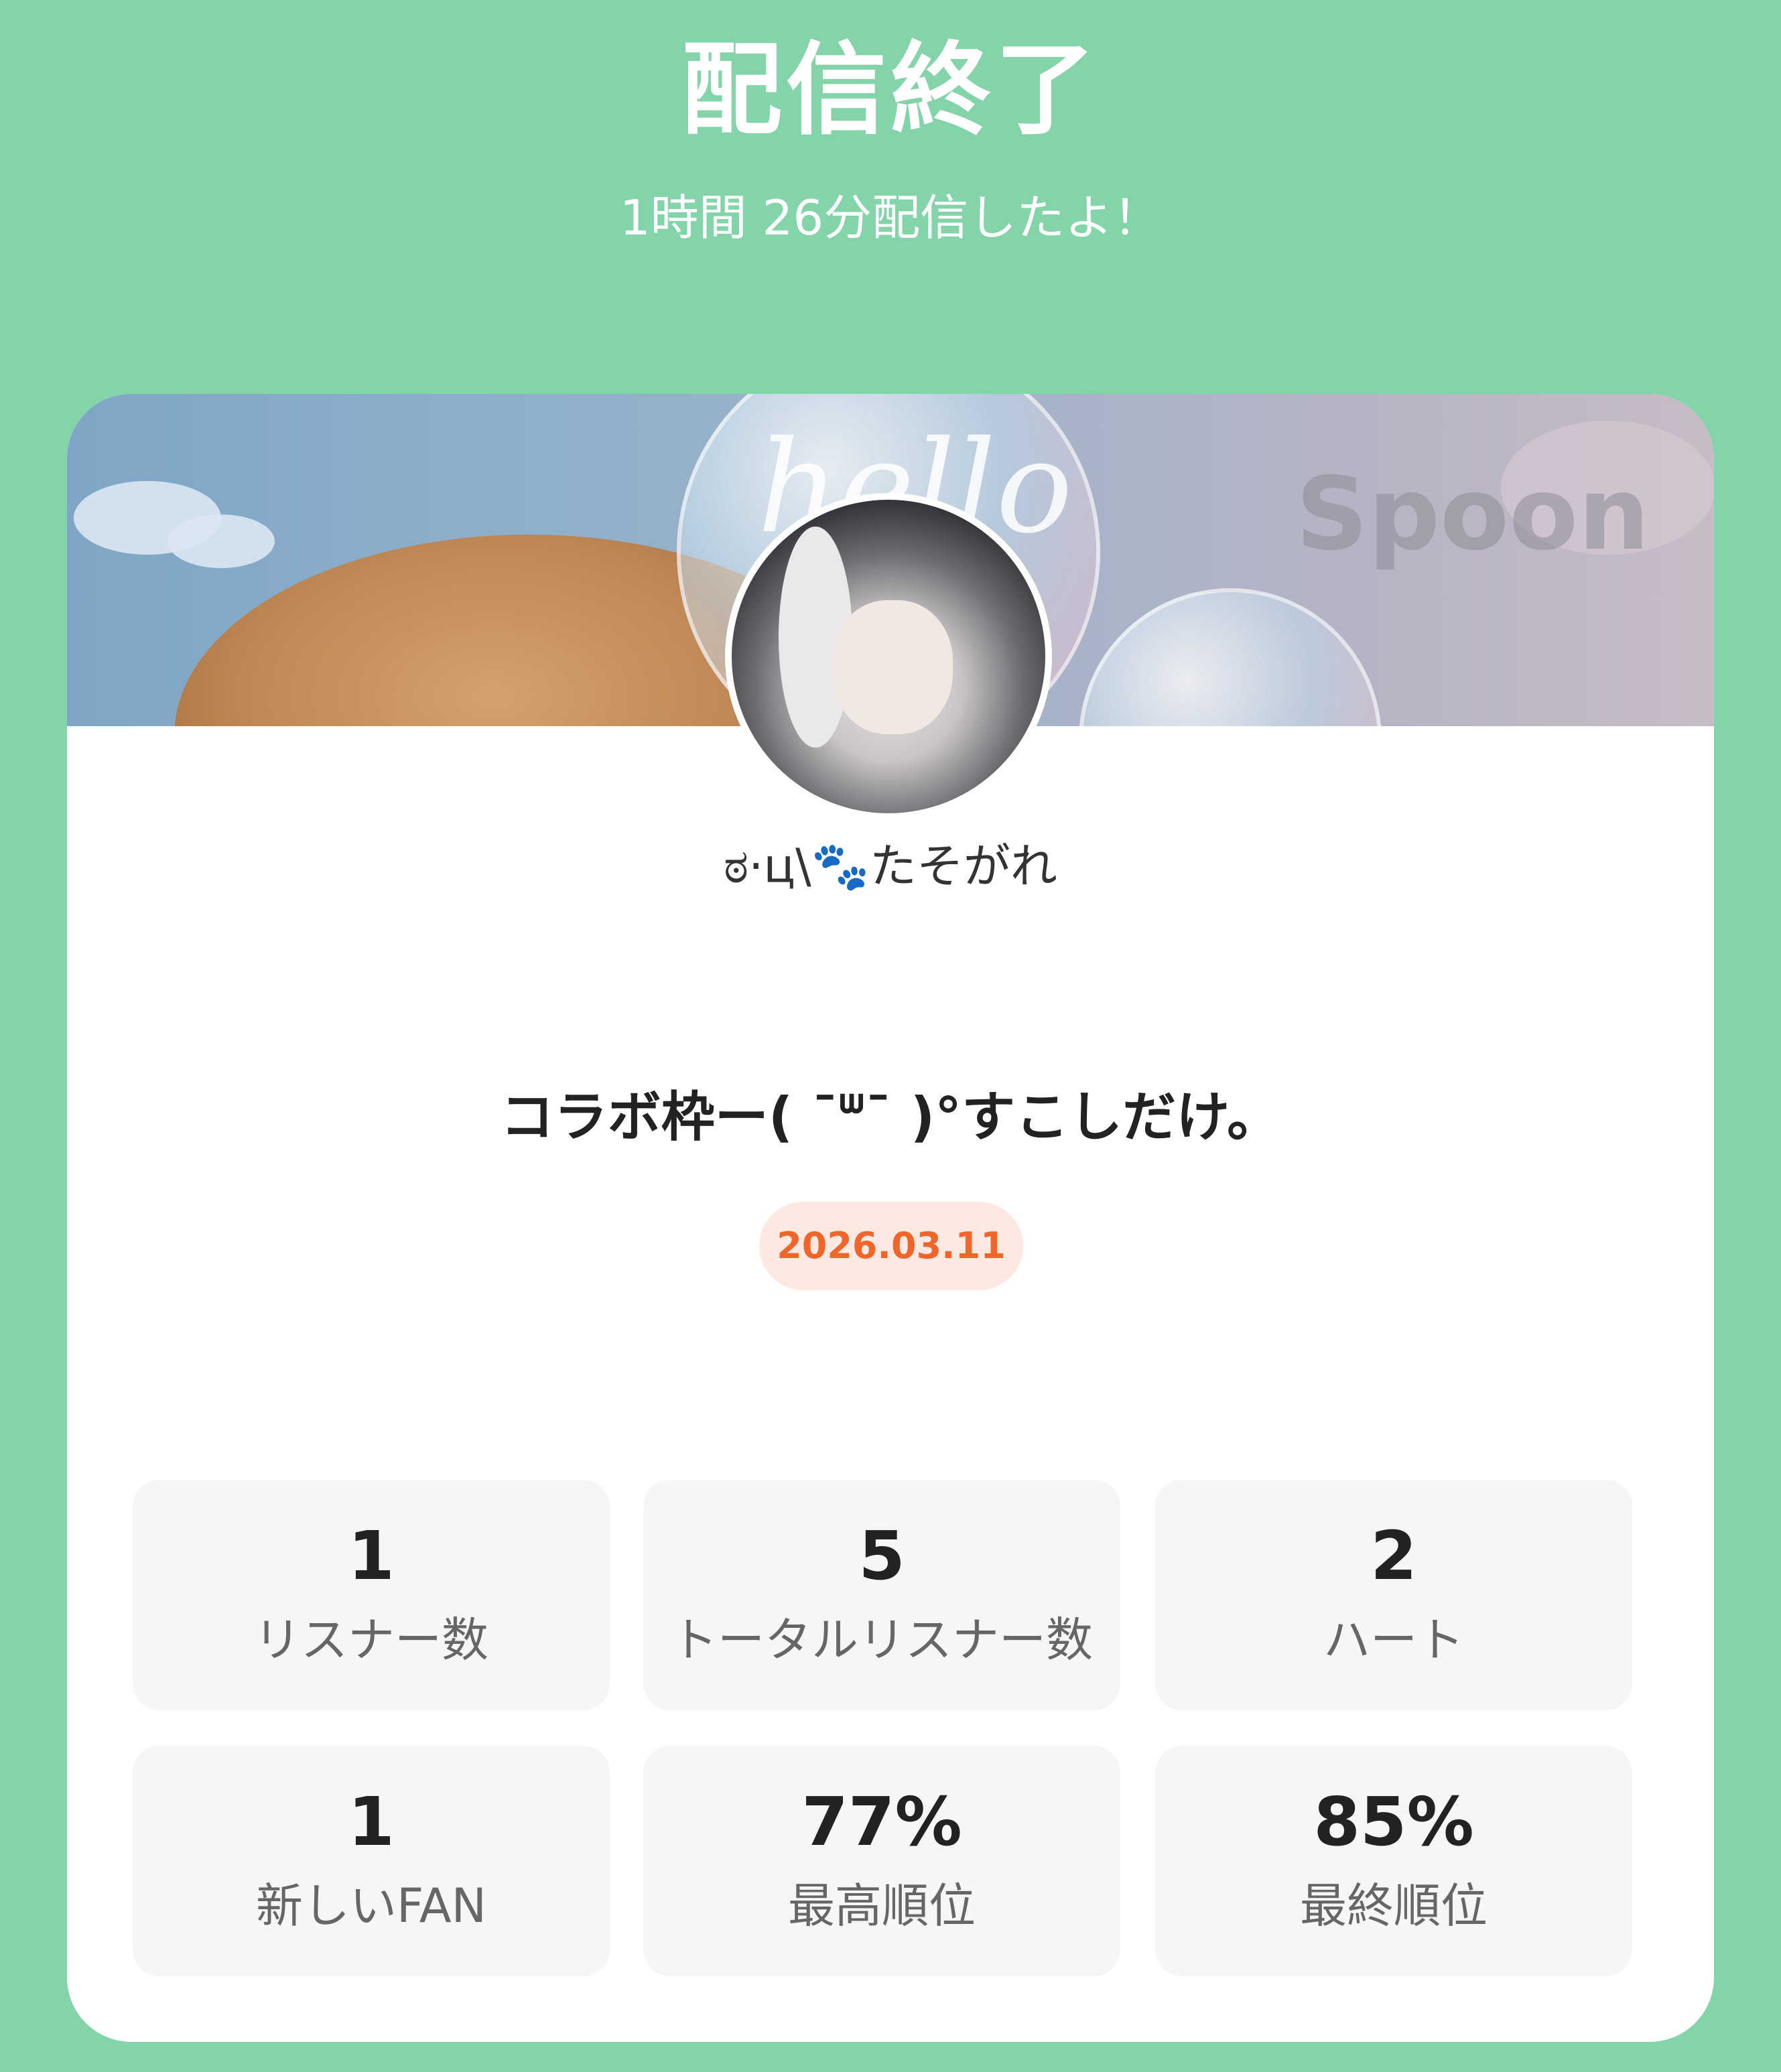  What do you see at coordinates (1394, 1905) in the screenshot?
I see `stat-label: 最終順位` at bounding box center [1394, 1905].